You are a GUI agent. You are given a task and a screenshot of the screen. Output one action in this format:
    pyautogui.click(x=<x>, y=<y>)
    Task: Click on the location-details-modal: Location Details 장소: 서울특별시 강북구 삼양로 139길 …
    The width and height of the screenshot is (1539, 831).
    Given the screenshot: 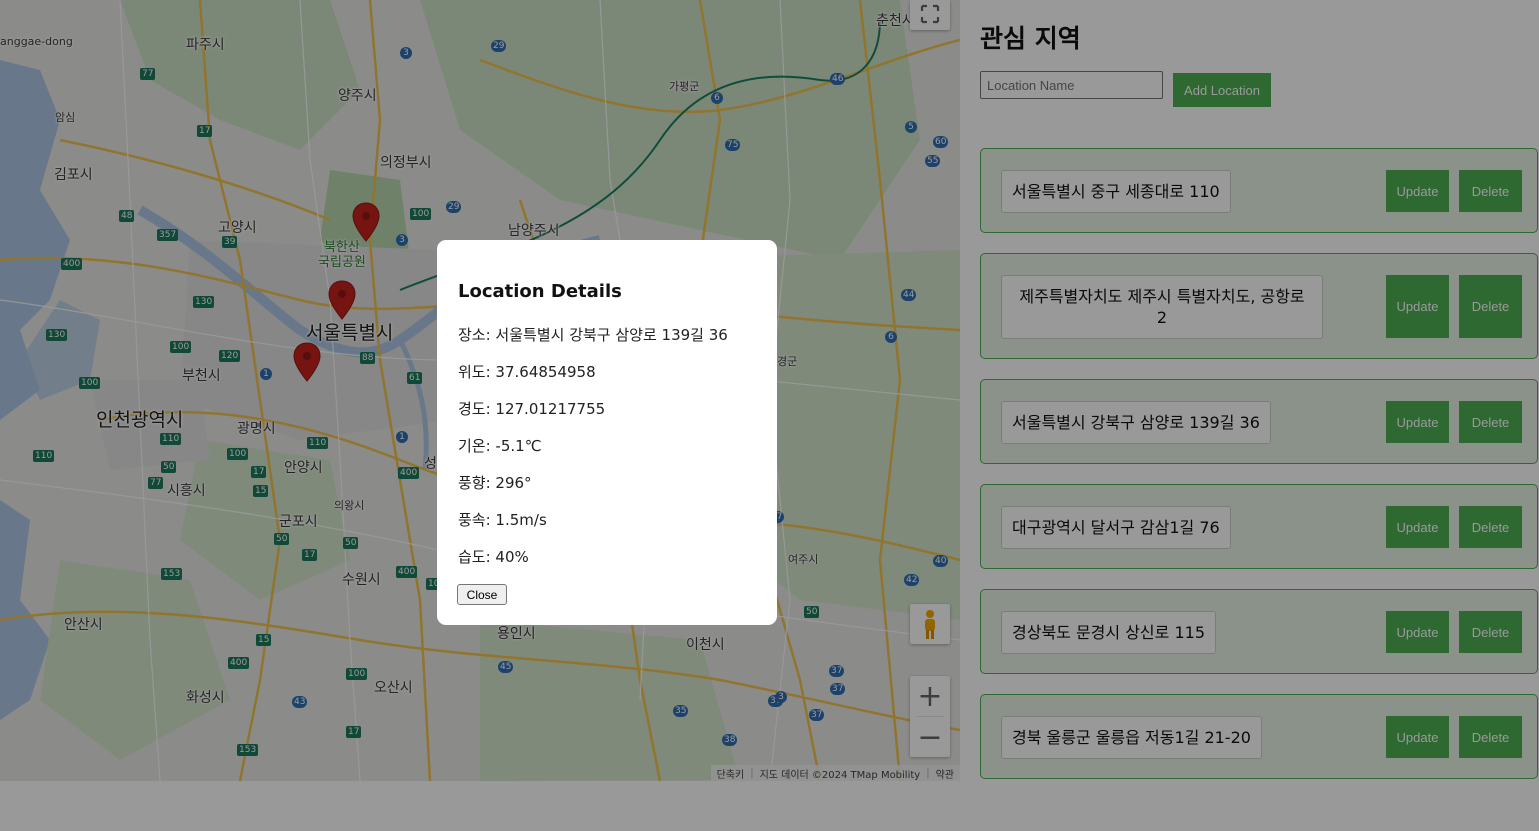 What is the action you would take?
    pyautogui.click(x=607, y=432)
    